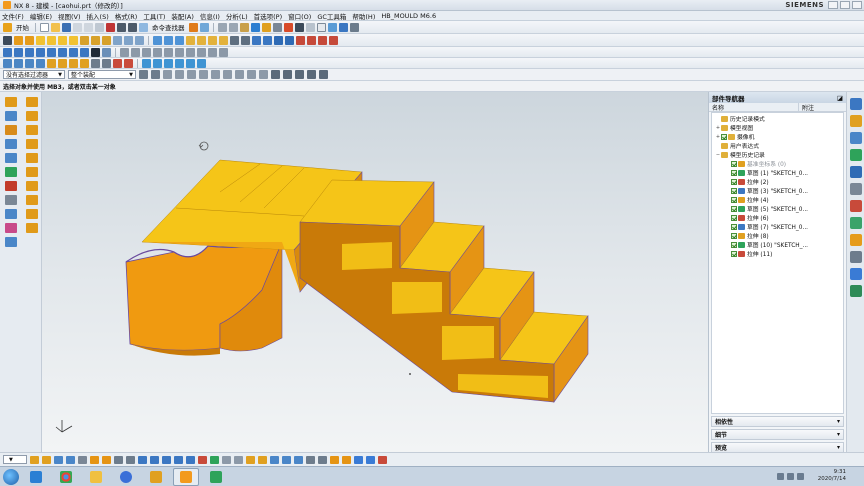 The height and width of the screenshot is (486, 864). What do you see at coordinates (157, 40) in the screenshot?
I see `unite-icon` at bounding box center [157, 40].